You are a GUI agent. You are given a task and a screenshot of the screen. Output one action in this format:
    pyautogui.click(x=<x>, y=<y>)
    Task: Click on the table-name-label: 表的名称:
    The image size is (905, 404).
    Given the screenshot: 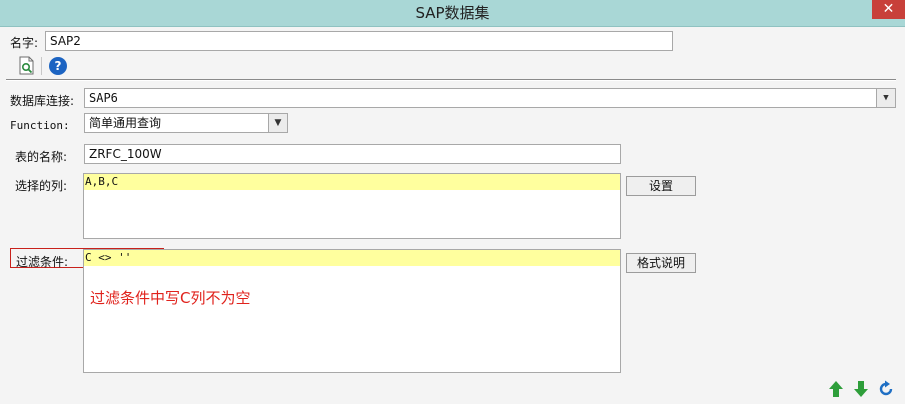 What is the action you would take?
    pyautogui.click(x=41, y=157)
    